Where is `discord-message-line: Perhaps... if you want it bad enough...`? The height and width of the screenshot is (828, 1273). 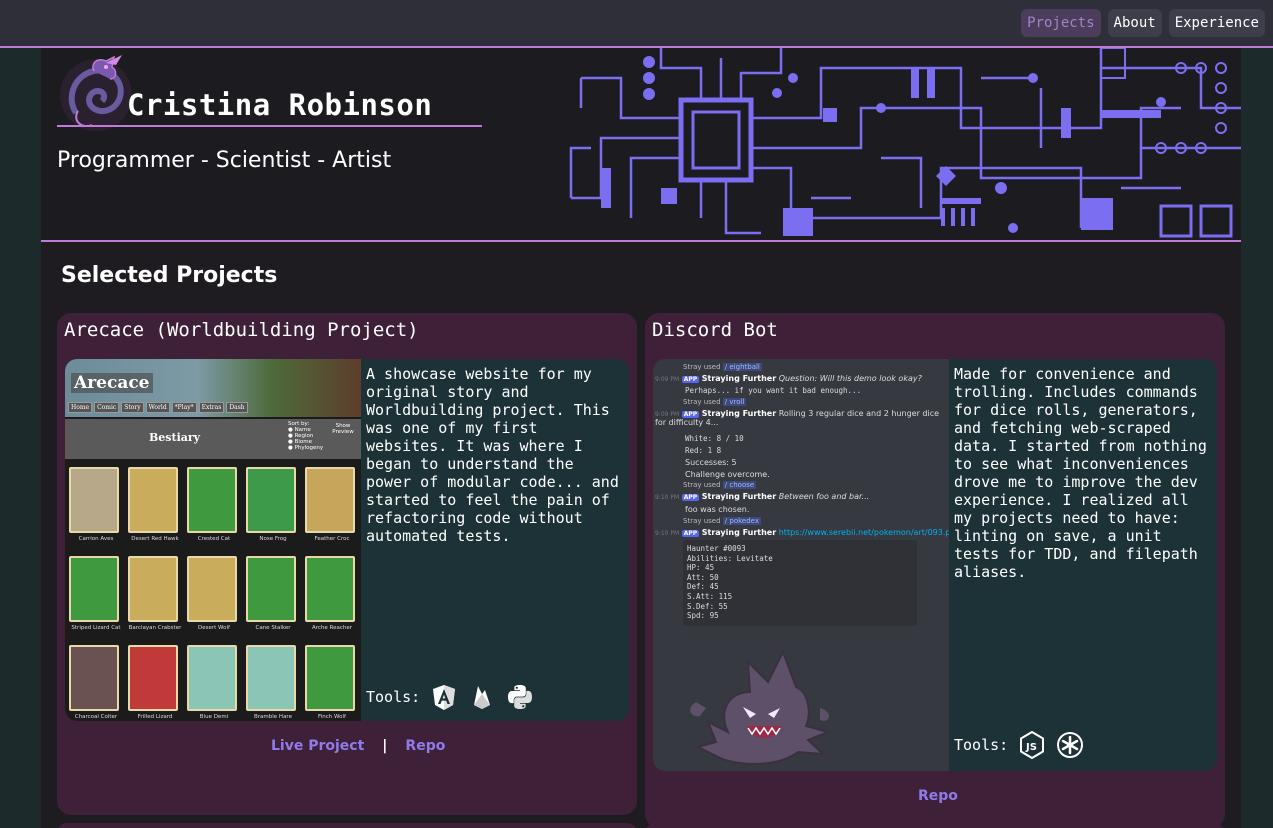
discord-message-line: Perhaps... if you want it bad enough... is located at coordinates (773, 390).